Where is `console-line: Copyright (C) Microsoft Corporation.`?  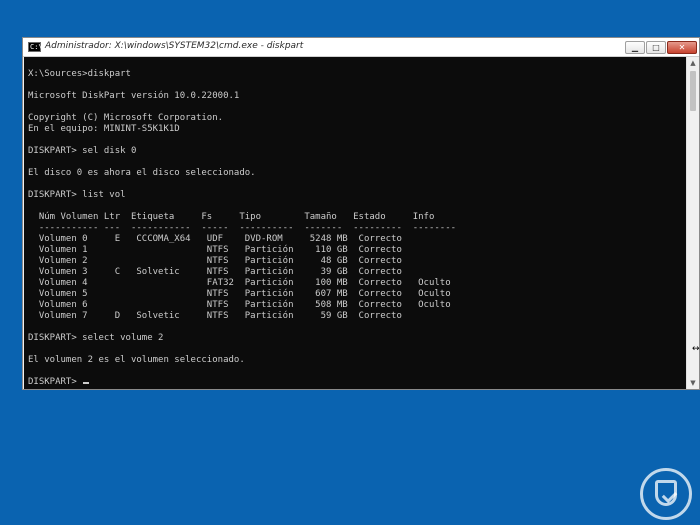 console-line: Copyright (C) Microsoft Corporation. is located at coordinates (126, 118).